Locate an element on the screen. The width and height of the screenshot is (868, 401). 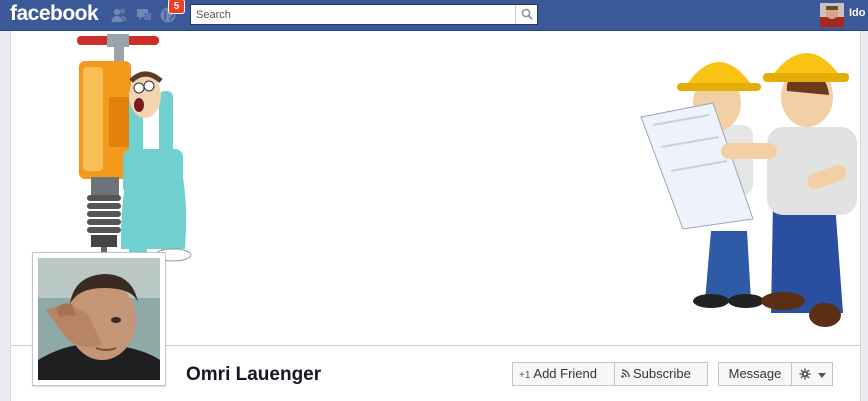
subscribe-button: Subscribe is located at coordinates (661, 374).